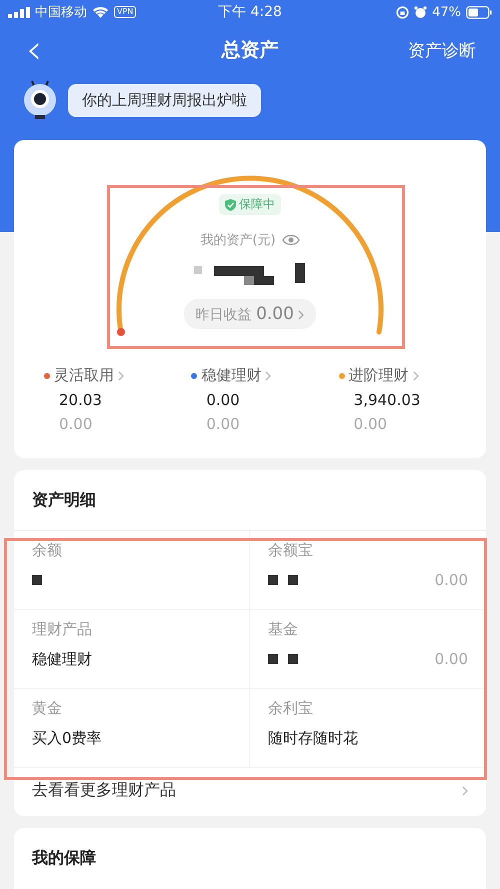 This screenshot has height=889, width=500. I want to click on carrier-name: 中国移动, so click(61, 12).